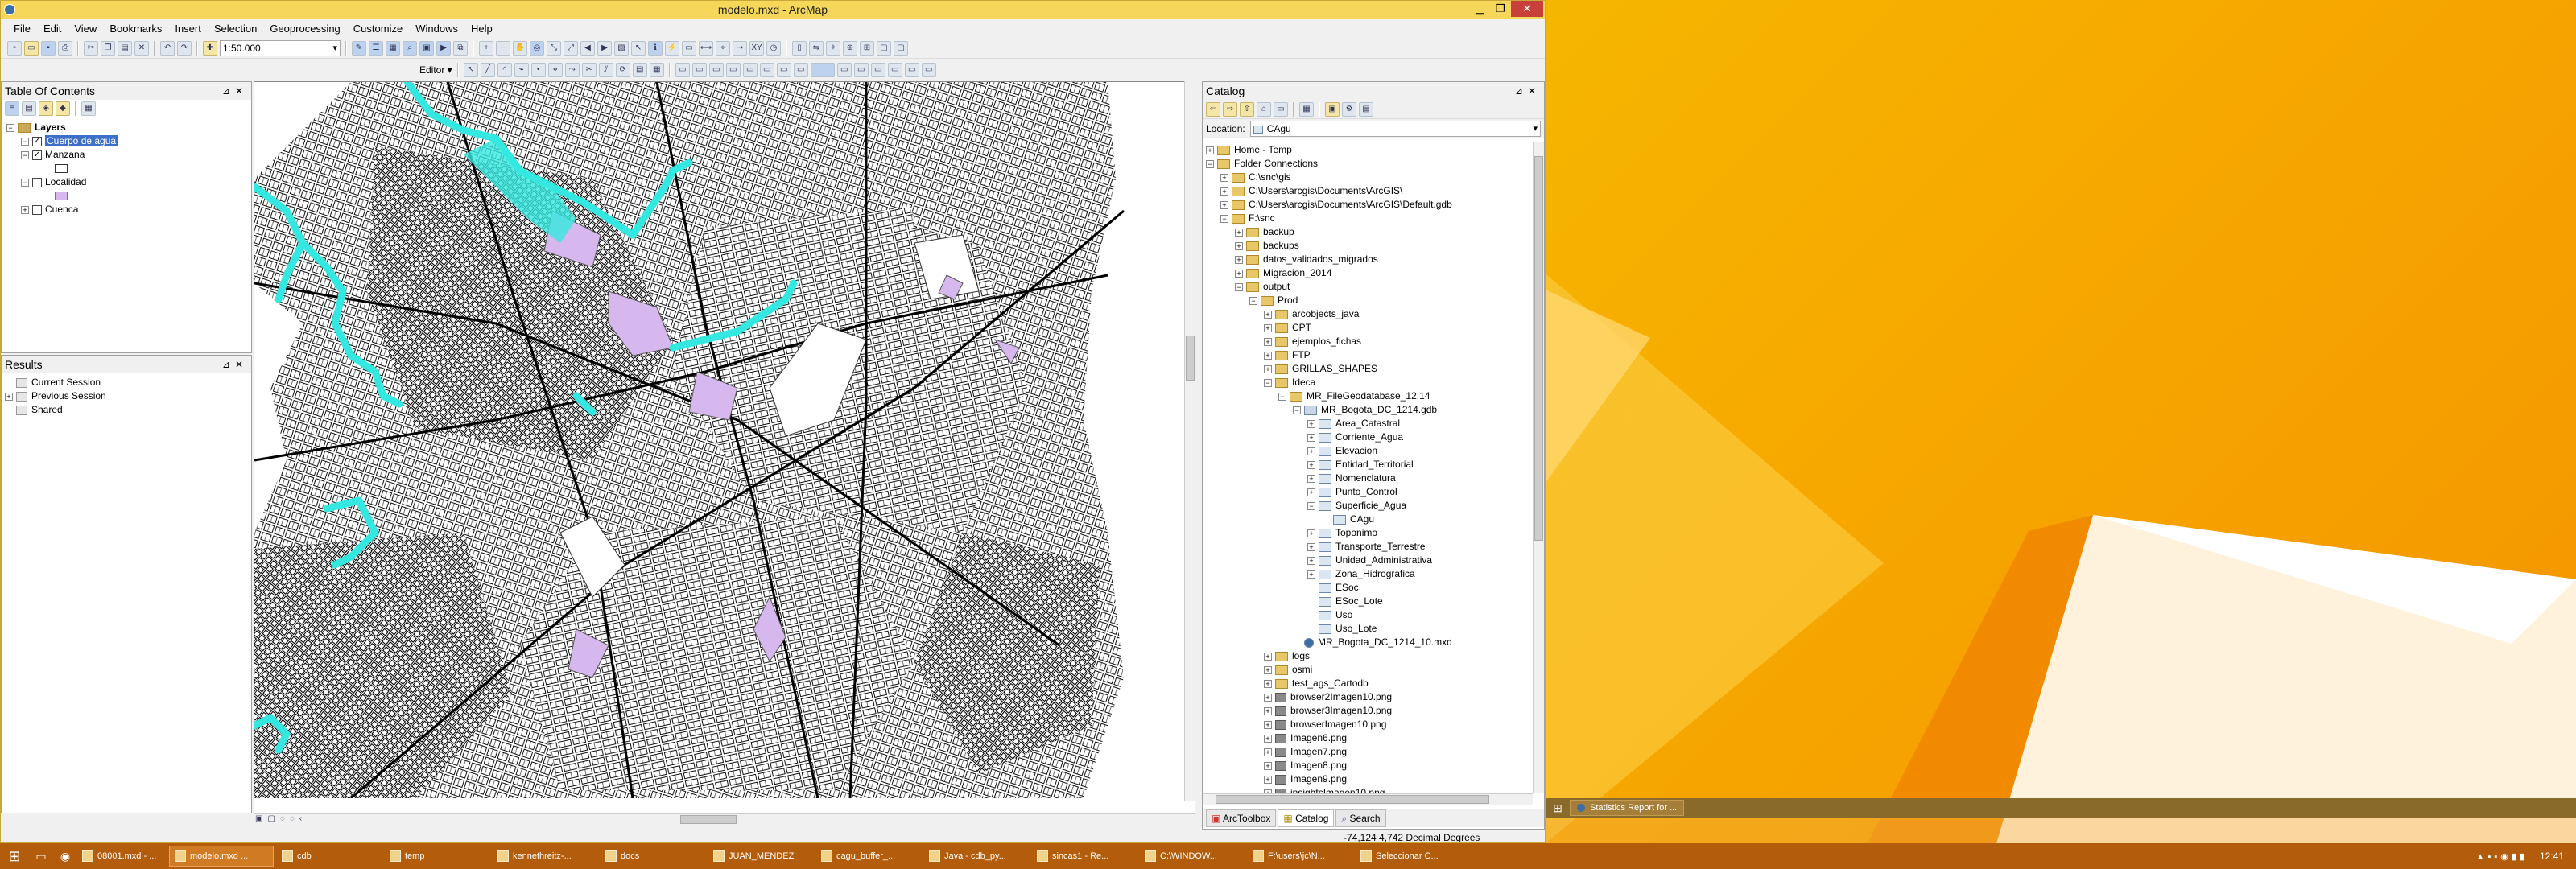 This screenshot has height=869, width=2576. Describe the element at coordinates (1368, 232) in the screenshot. I see `catalog-item: + backup` at that location.